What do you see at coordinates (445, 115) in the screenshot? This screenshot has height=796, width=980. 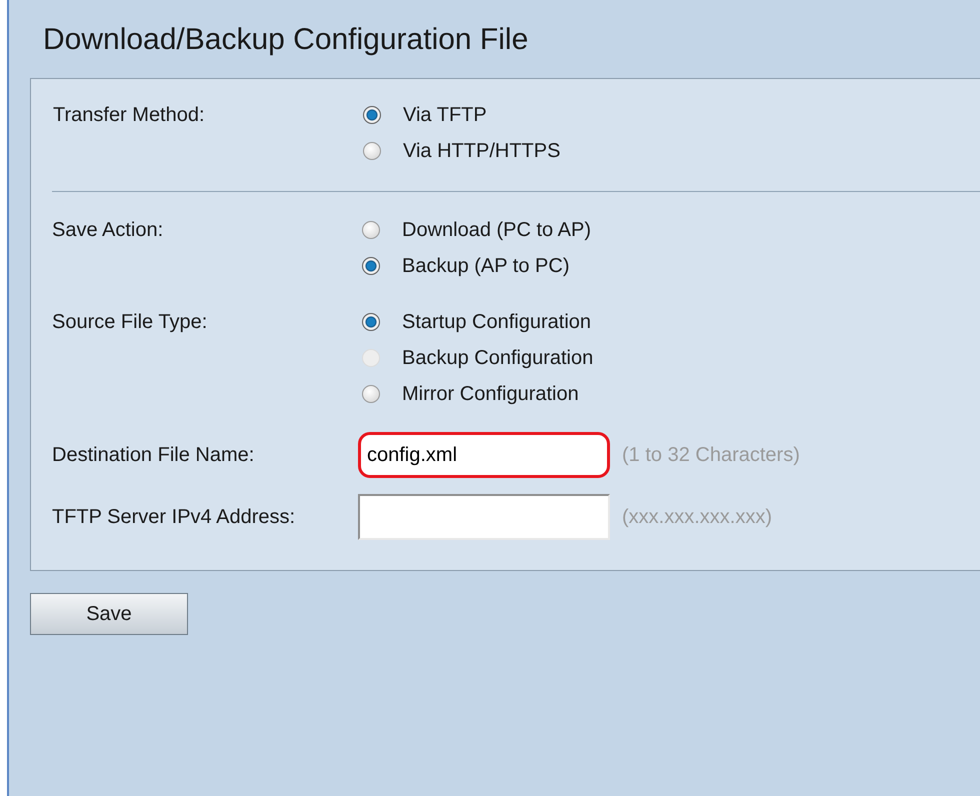 I see `option-label: Via TFTP` at bounding box center [445, 115].